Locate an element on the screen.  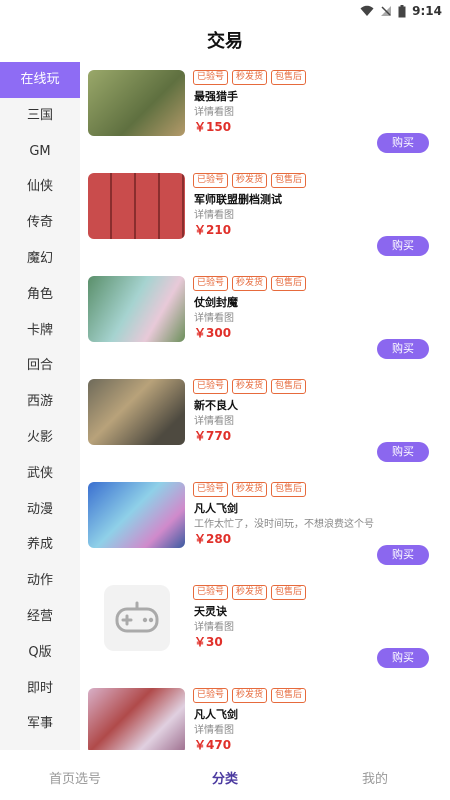
listing-price: ￥470 is located at coordinates (213, 744).